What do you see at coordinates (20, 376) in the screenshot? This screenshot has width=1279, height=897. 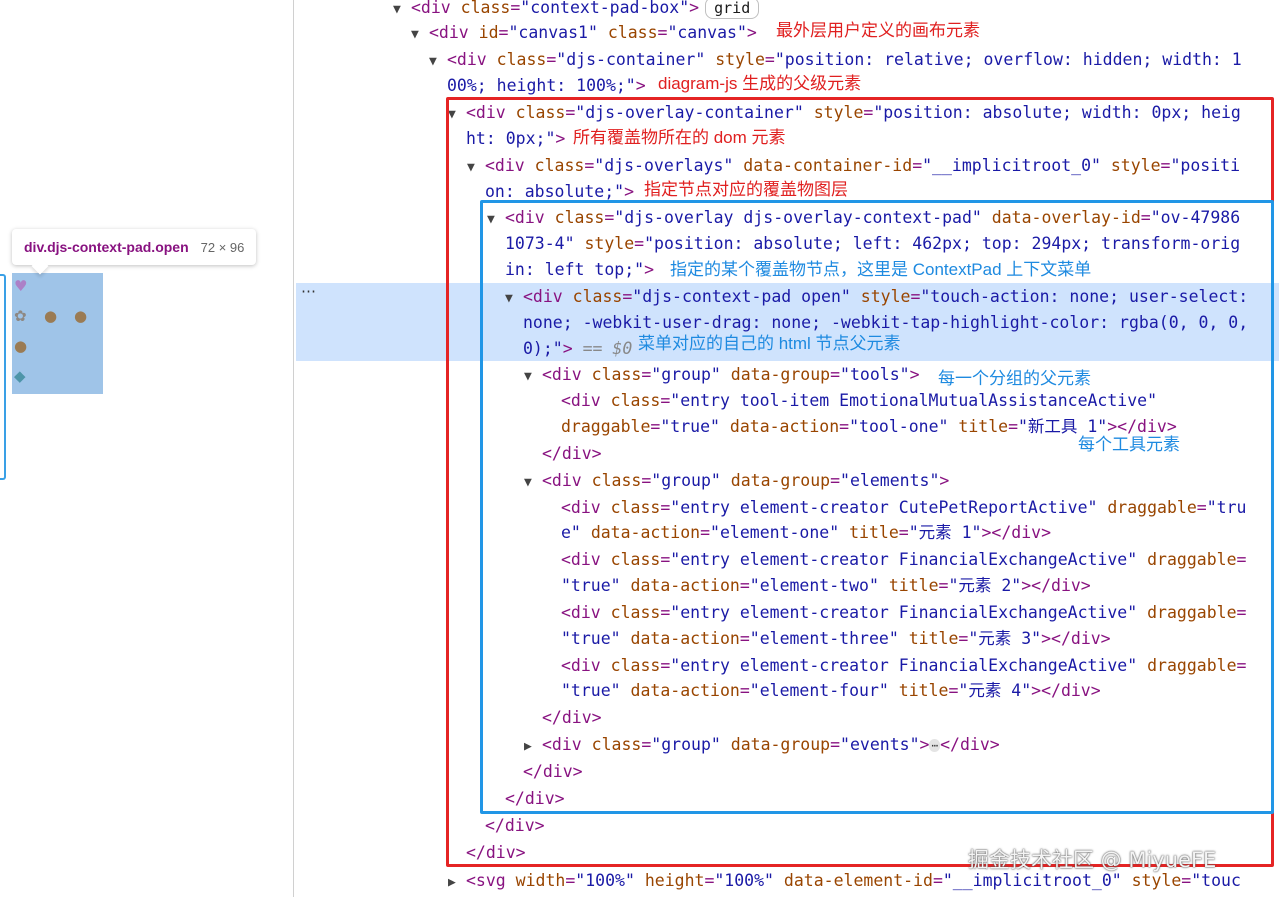 I see `bird-icon: ◆` at bounding box center [20, 376].